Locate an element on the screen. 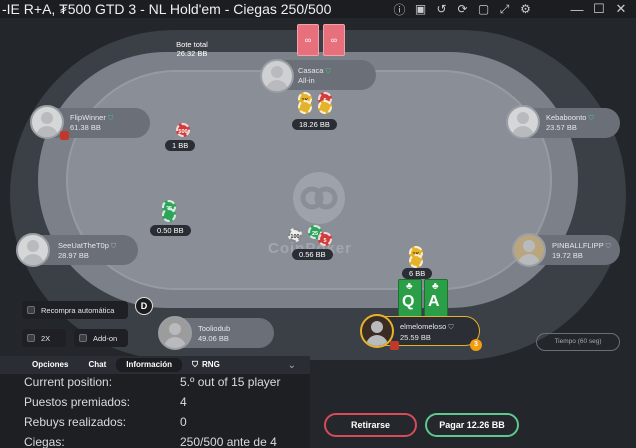 The image size is (636, 448). player-name-pinball: PINBALLFLIPP ⛉ is located at coordinates (581, 245).